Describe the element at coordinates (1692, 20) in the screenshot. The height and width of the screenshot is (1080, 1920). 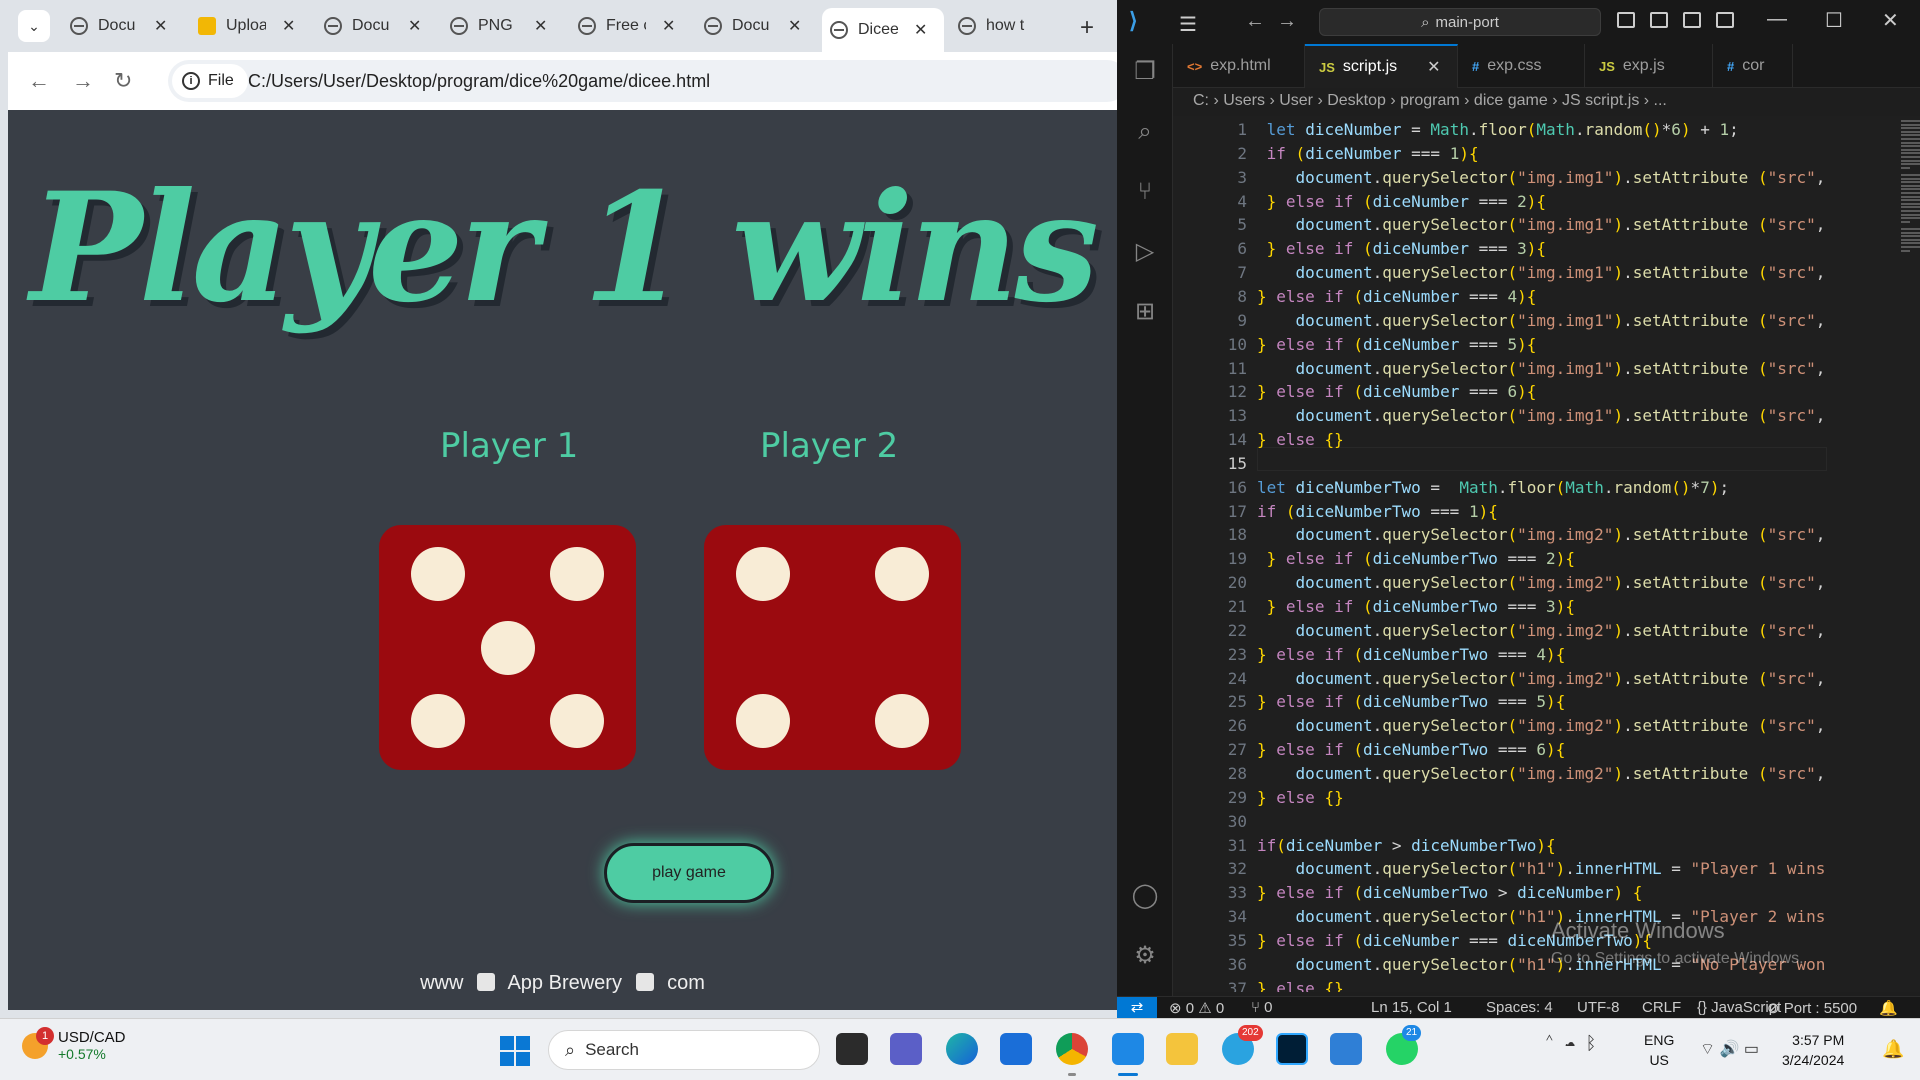
I see `toggle-secondary-sidebar-icon` at that location.